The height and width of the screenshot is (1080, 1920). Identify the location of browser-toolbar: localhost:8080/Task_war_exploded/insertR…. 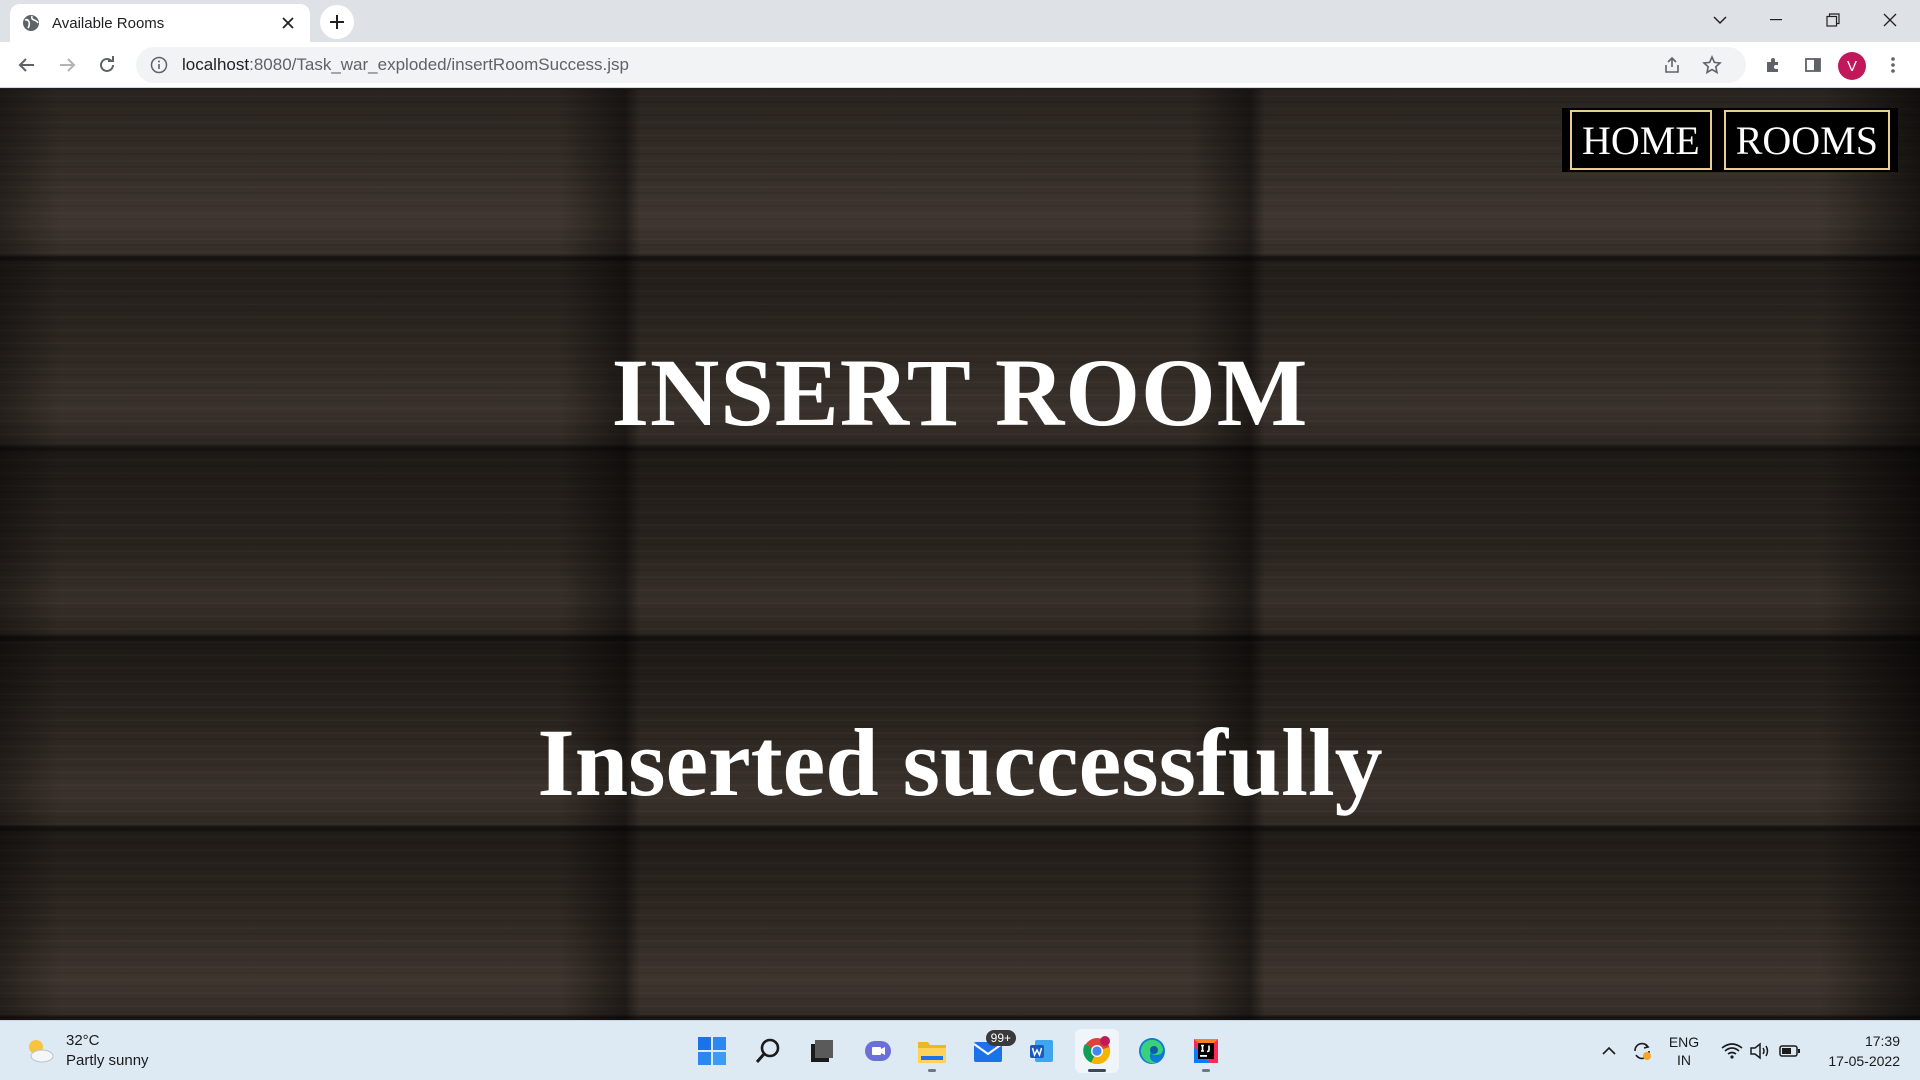
(960, 65).